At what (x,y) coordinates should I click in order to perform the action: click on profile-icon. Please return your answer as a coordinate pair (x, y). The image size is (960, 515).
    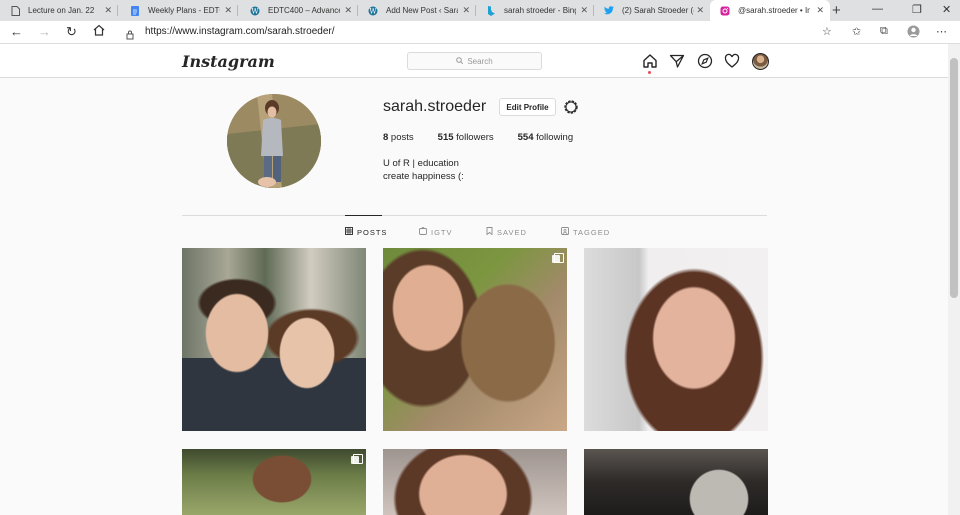
    Looking at the image, I should click on (913, 33).